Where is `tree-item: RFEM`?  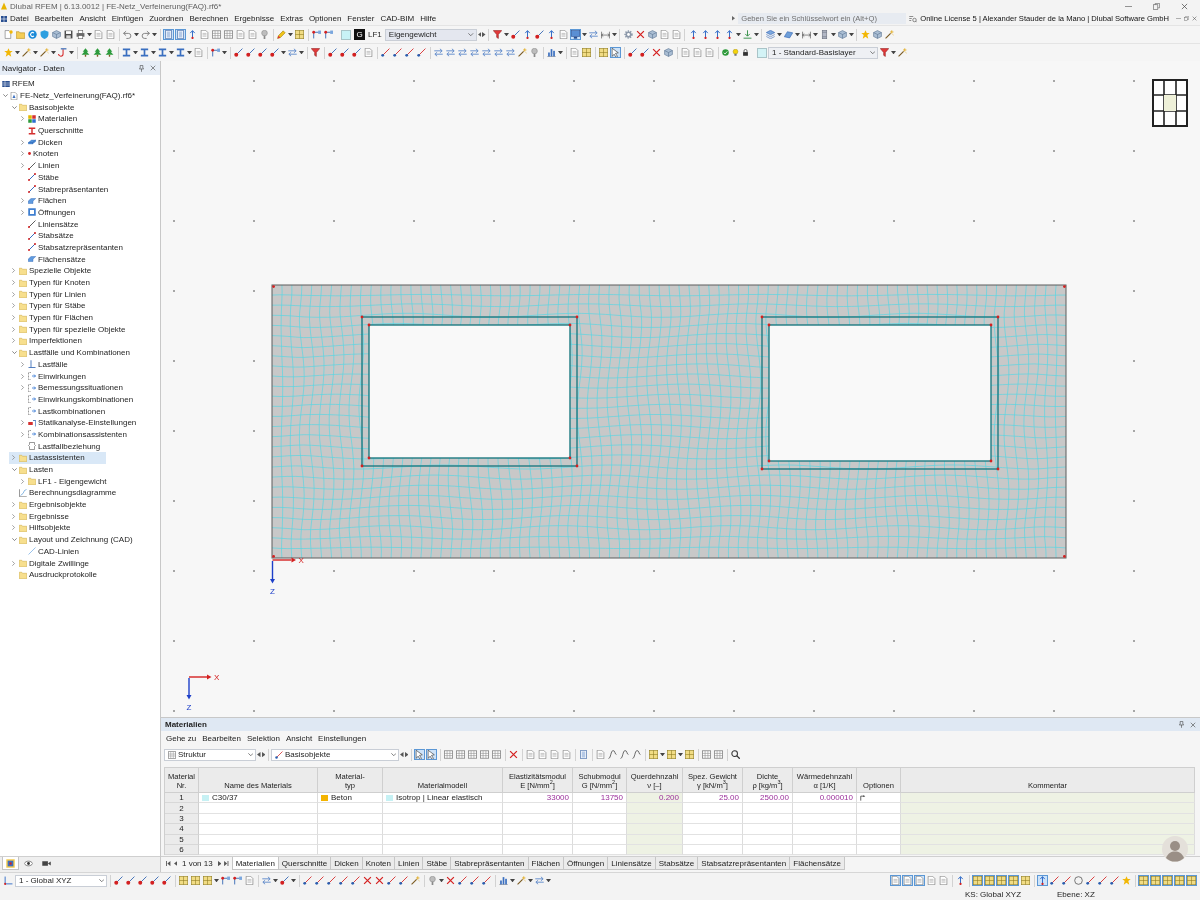
tree-item: RFEM is located at coordinates (19, 84).